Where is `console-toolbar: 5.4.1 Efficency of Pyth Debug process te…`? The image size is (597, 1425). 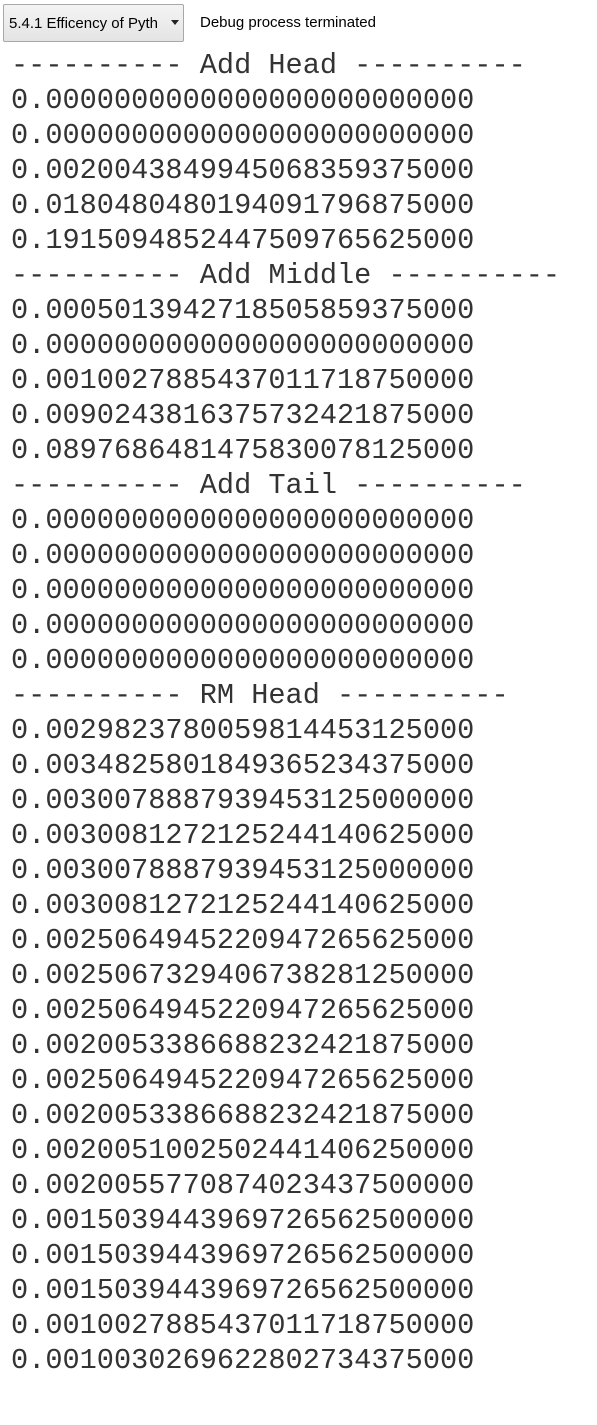
console-toolbar: 5.4.1 Efficency of Pyth Debug process te… is located at coordinates (298, 24).